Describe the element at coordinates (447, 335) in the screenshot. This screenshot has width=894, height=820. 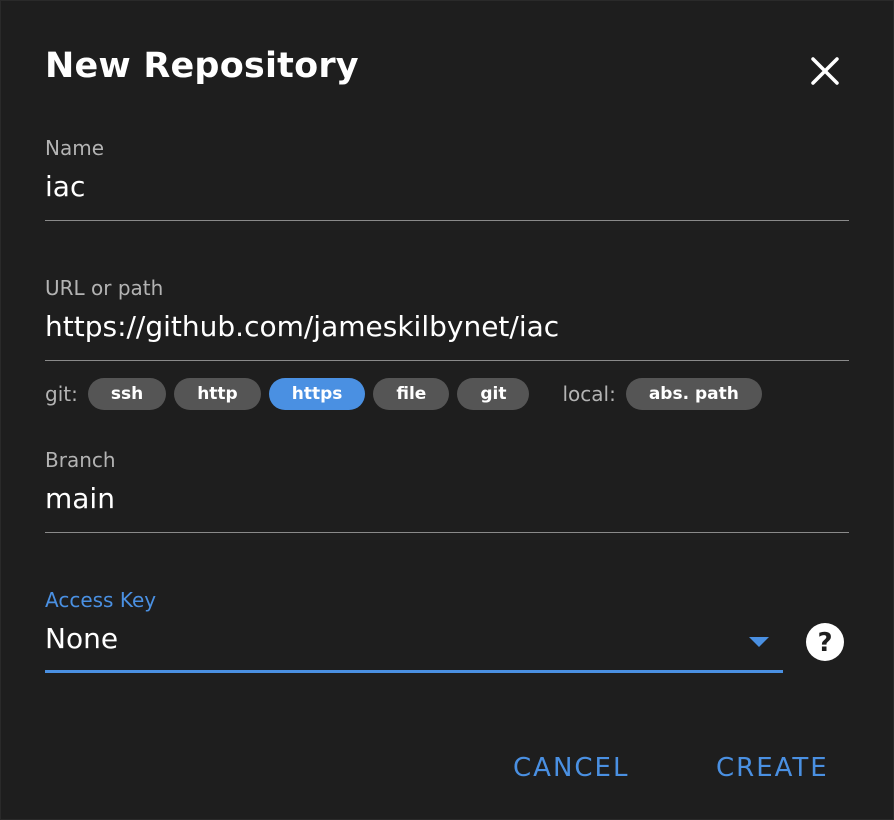
I see `url-input: https://github.com/jameskilbynet/iac` at that location.